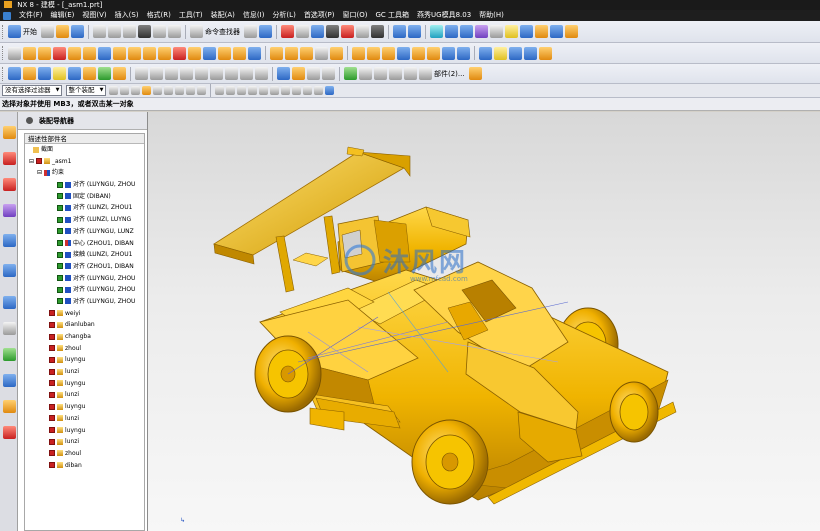  I want to click on menu-format: 格式(R), so click(159, 15).